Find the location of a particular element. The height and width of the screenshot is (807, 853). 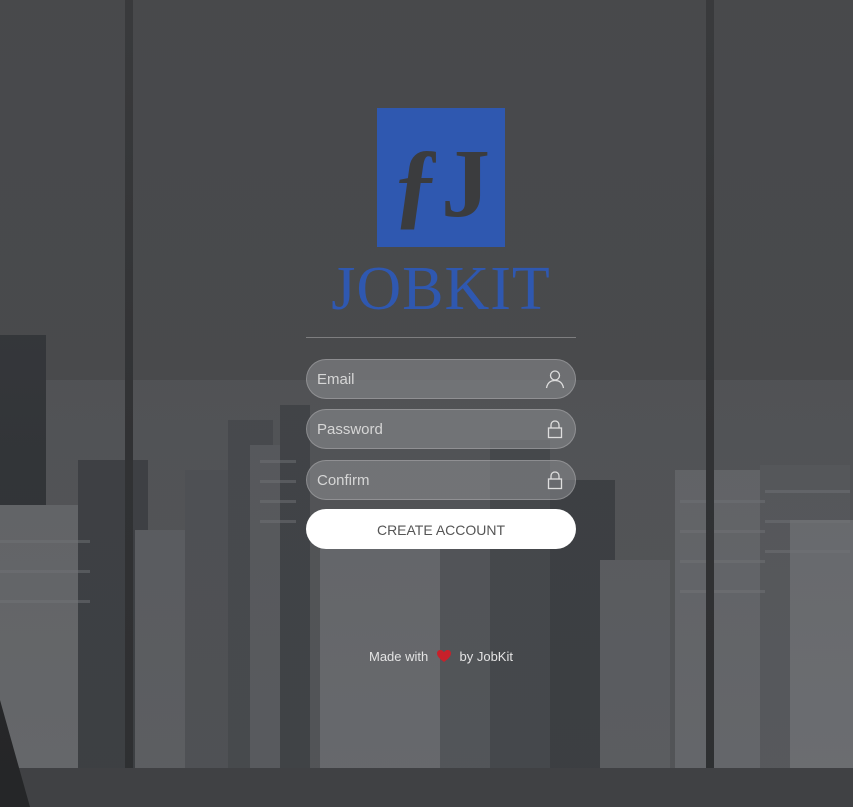

email-input is located at coordinates (422, 379).